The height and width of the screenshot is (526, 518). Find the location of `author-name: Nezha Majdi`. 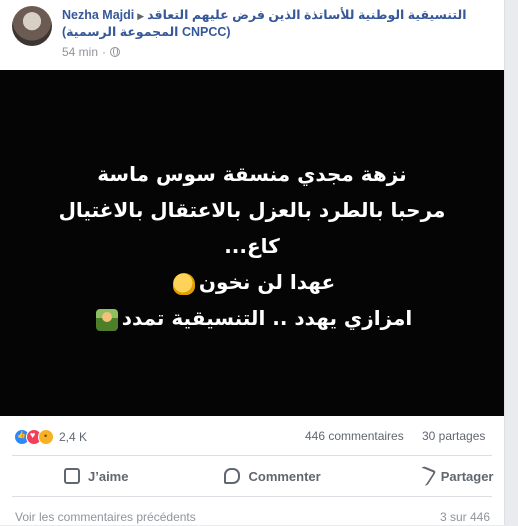

author-name: Nezha Majdi is located at coordinates (98, 15).